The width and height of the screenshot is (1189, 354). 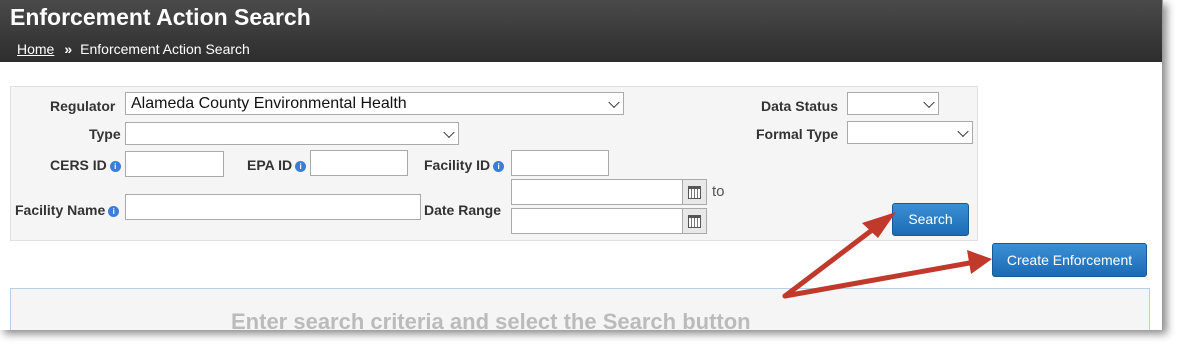 What do you see at coordinates (880, 279) in the screenshot?
I see `annotation-arrow` at bounding box center [880, 279].